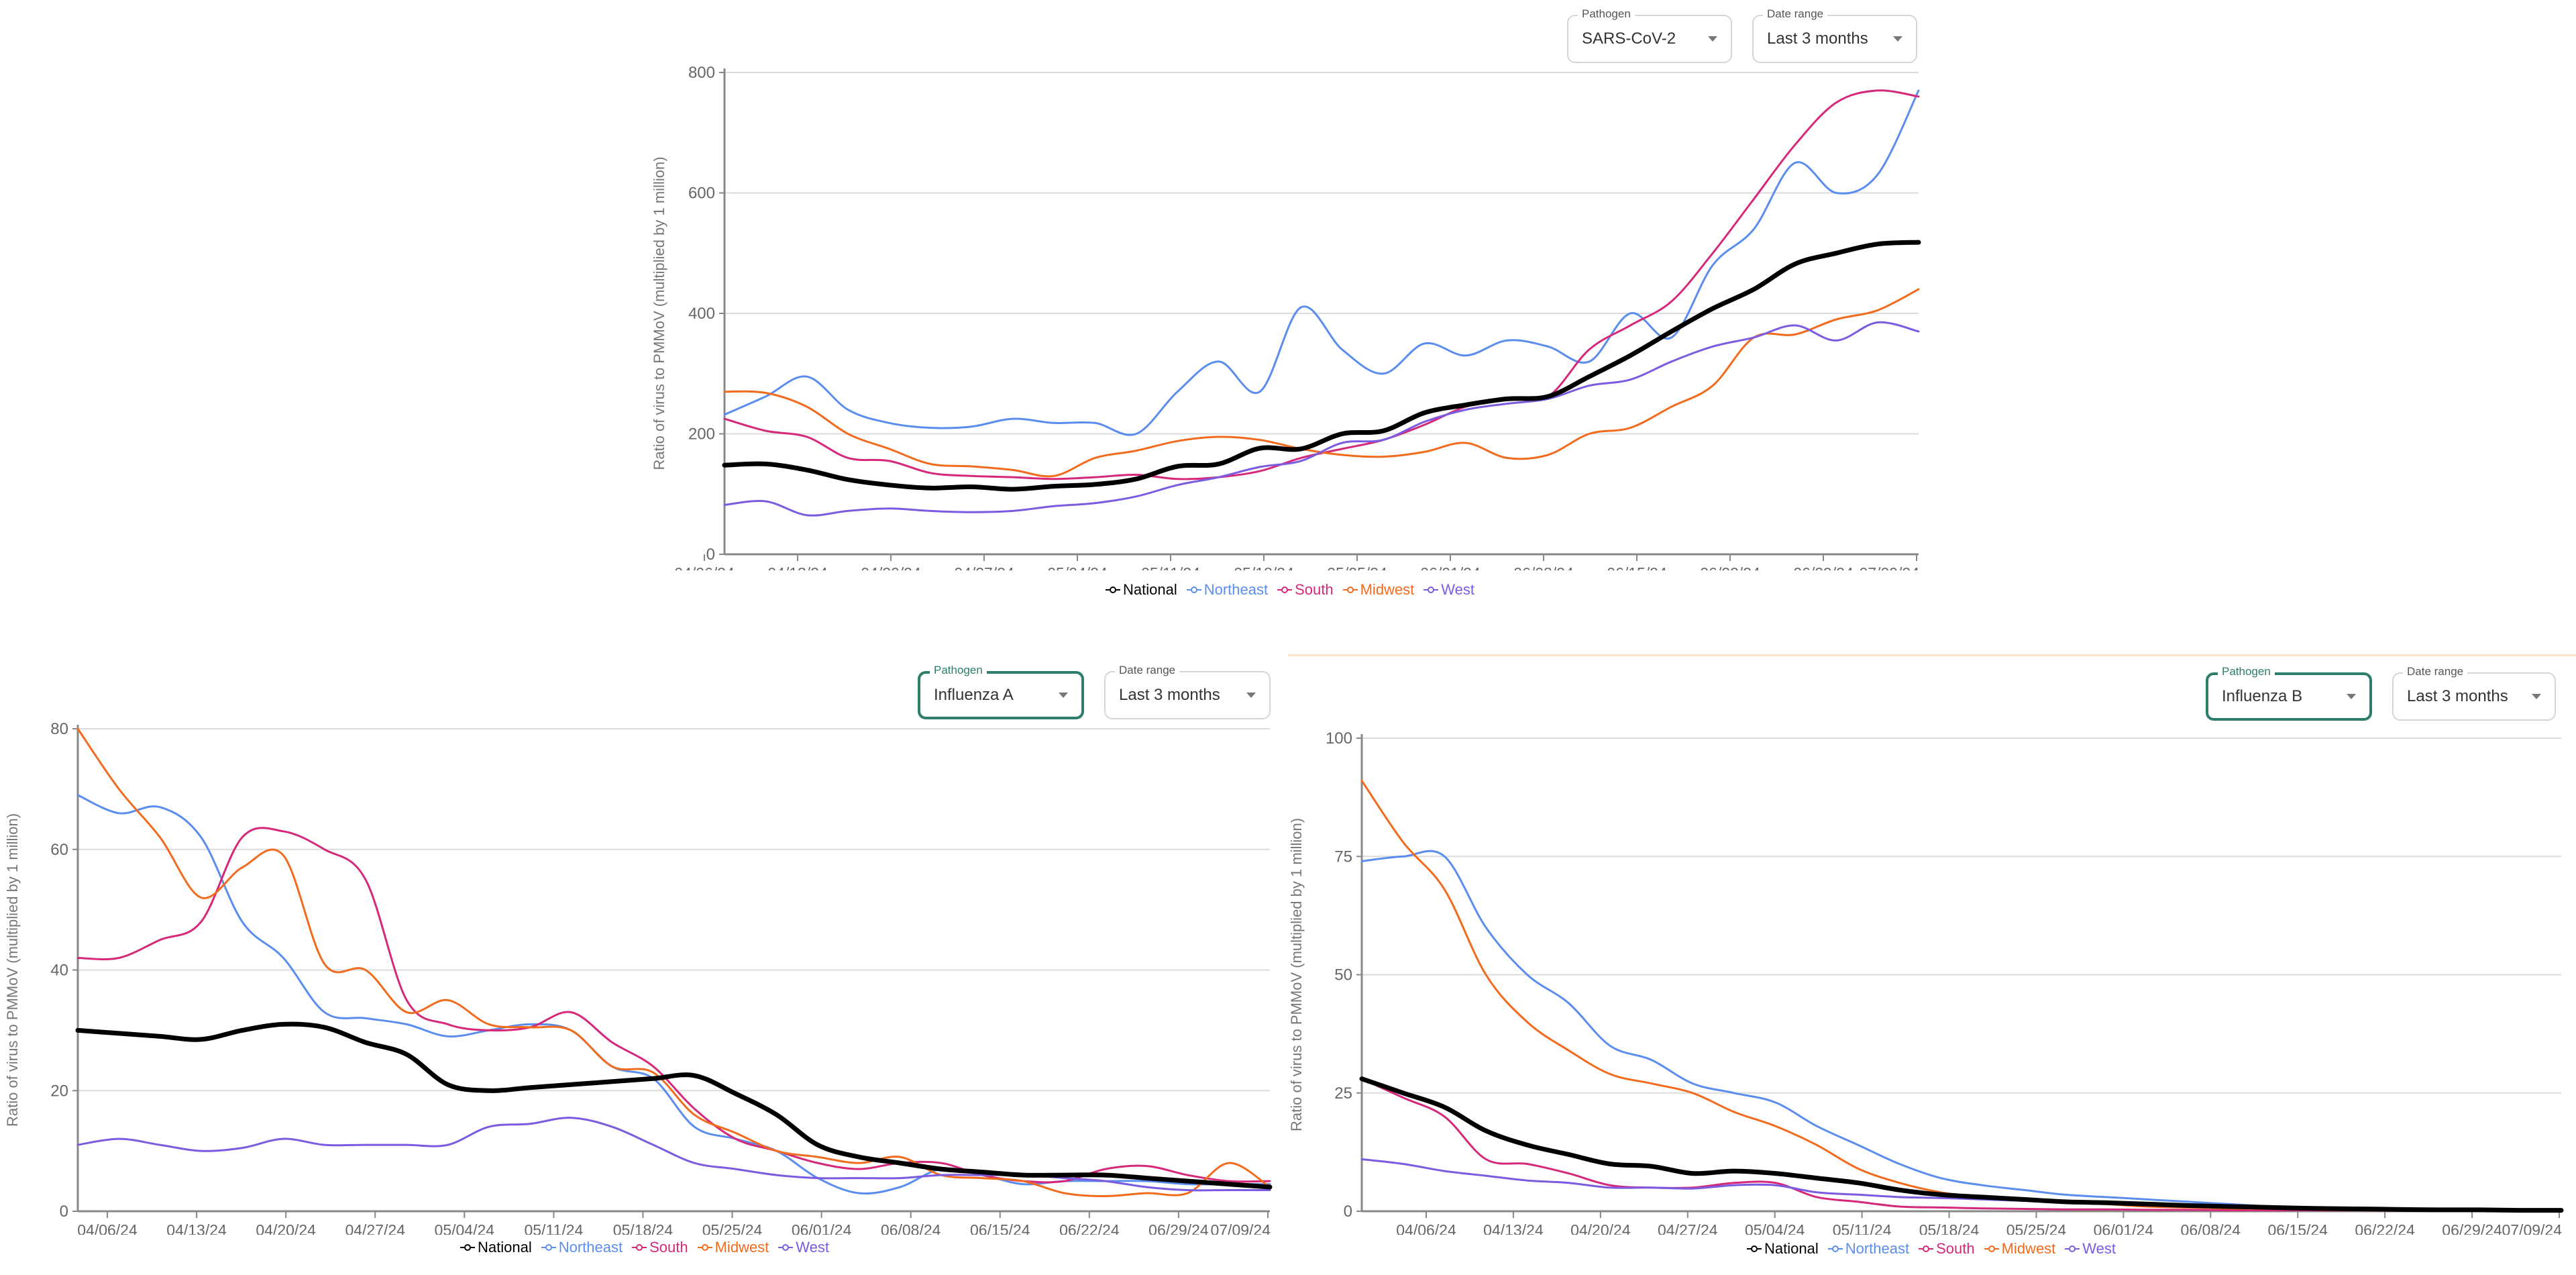 Image resolution: width=2576 pixels, height=1275 pixels. What do you see at coordinates (1339, 738) in the screenshot?
I see `y-tick-label: 100` at bounding box center [1339, 738].